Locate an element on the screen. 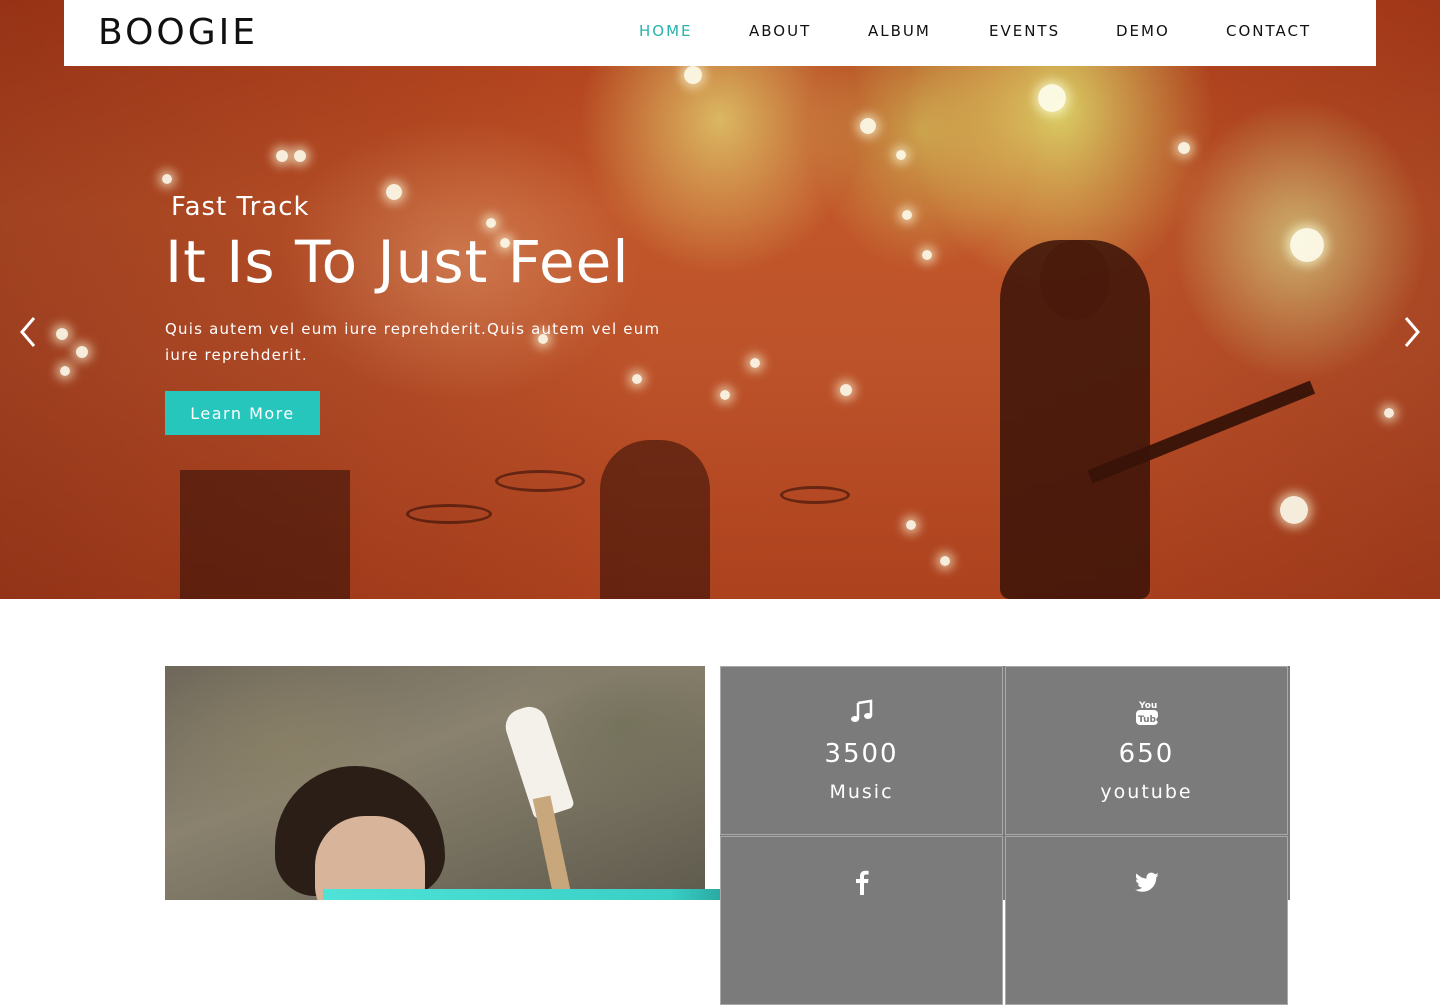 The image size is (1440, 1005). youtube-icon: You Tube is located at coordinates (1146, 713).